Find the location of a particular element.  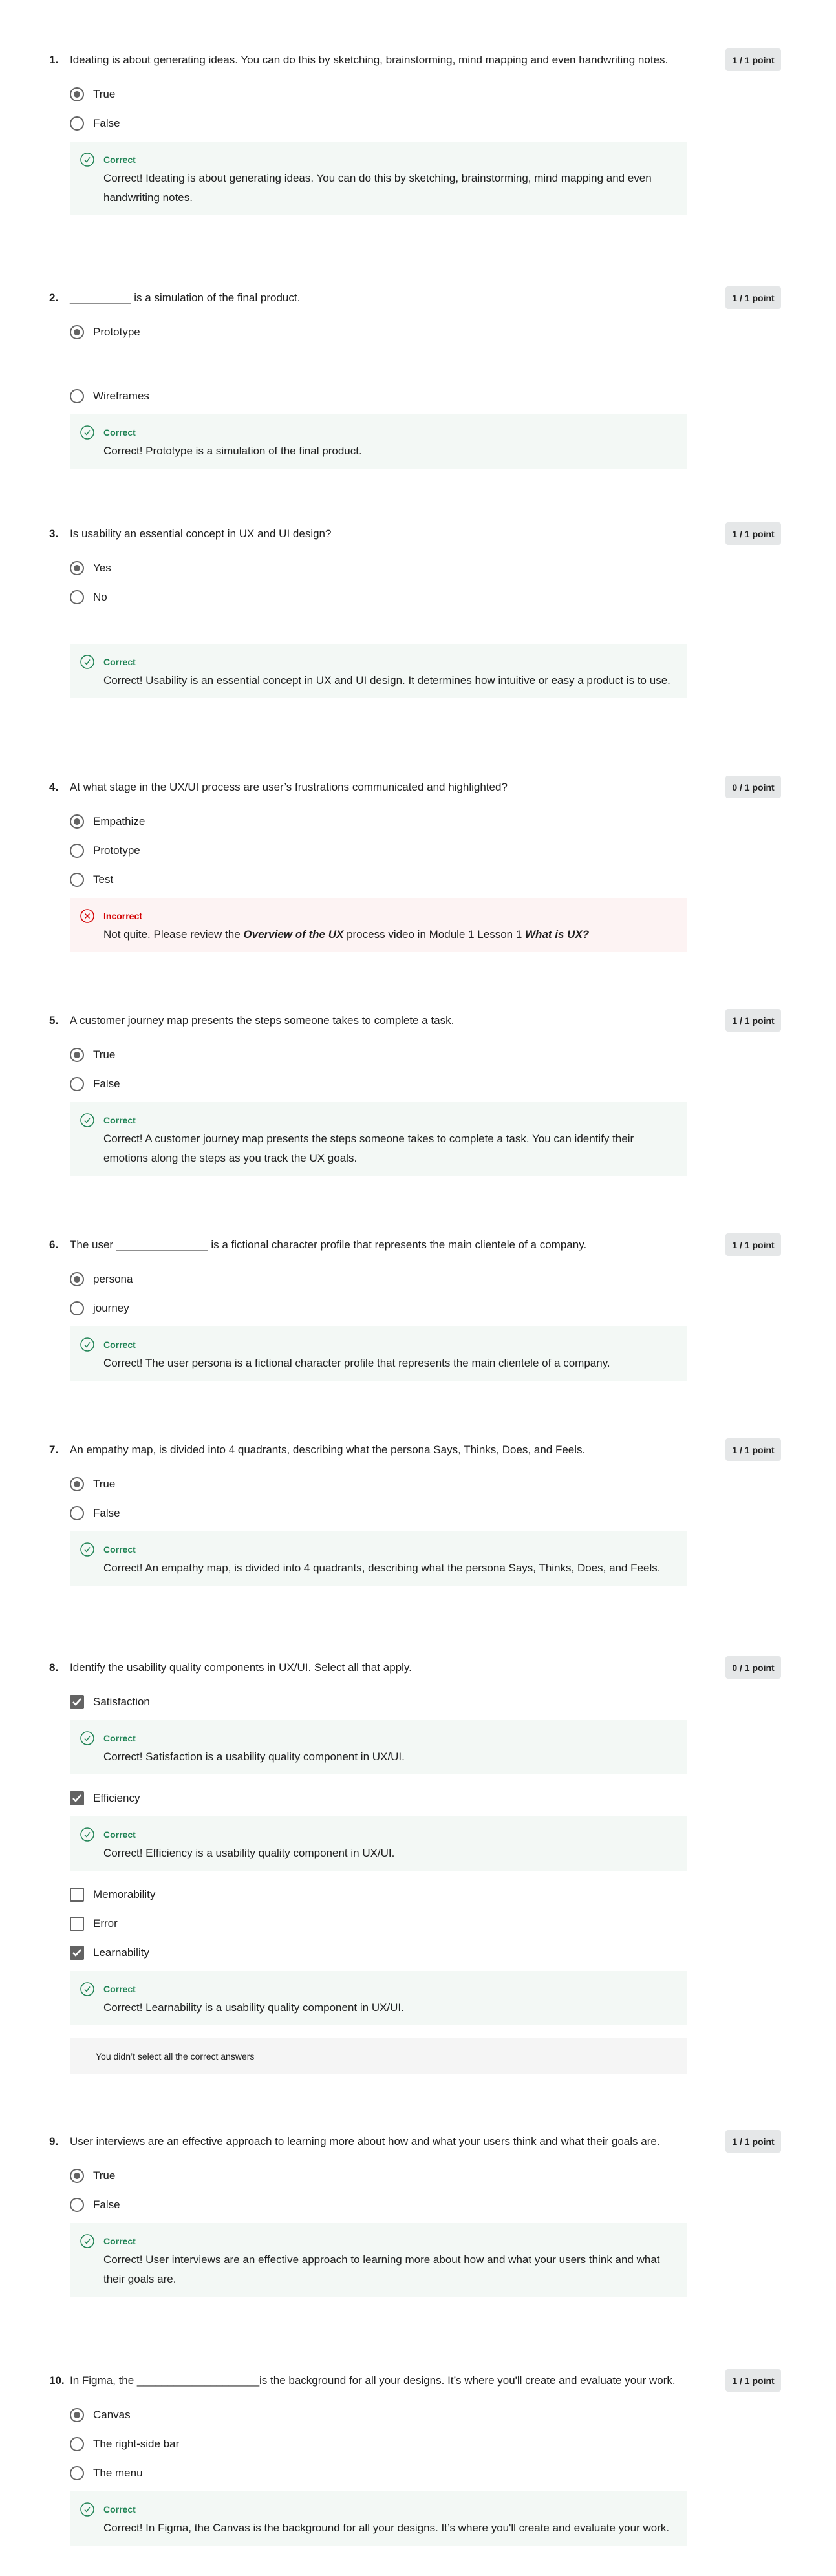

question-number: 9. is located at coordinates (54, 2141).